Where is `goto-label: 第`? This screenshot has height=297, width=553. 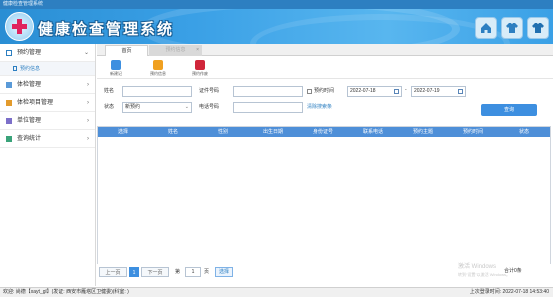 goto-label: 第 is located at coordinates (178, 272).